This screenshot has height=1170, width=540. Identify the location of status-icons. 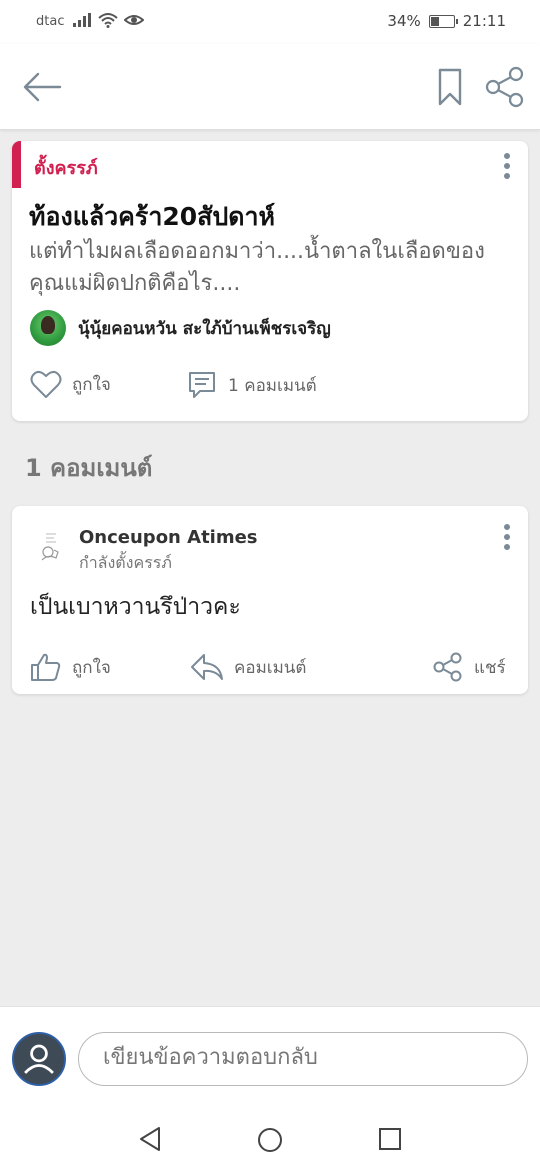
(108, 20).